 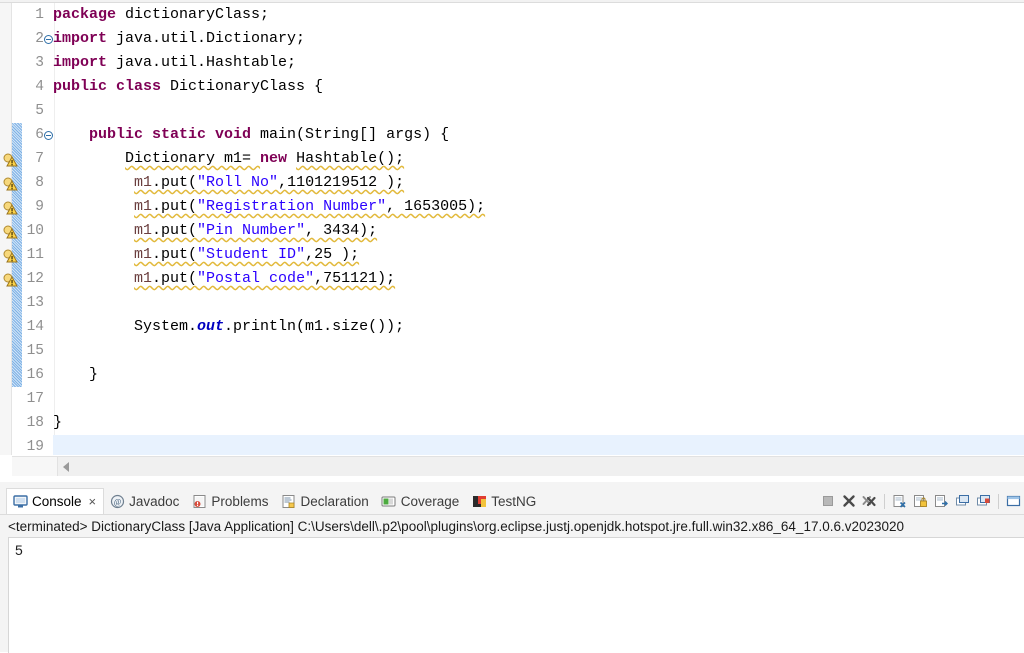 What do you see at coordinates (538, 327) in the screenshot?
I see `code-line: System.out.println(m1.size());` at bounding box center [538, 327].